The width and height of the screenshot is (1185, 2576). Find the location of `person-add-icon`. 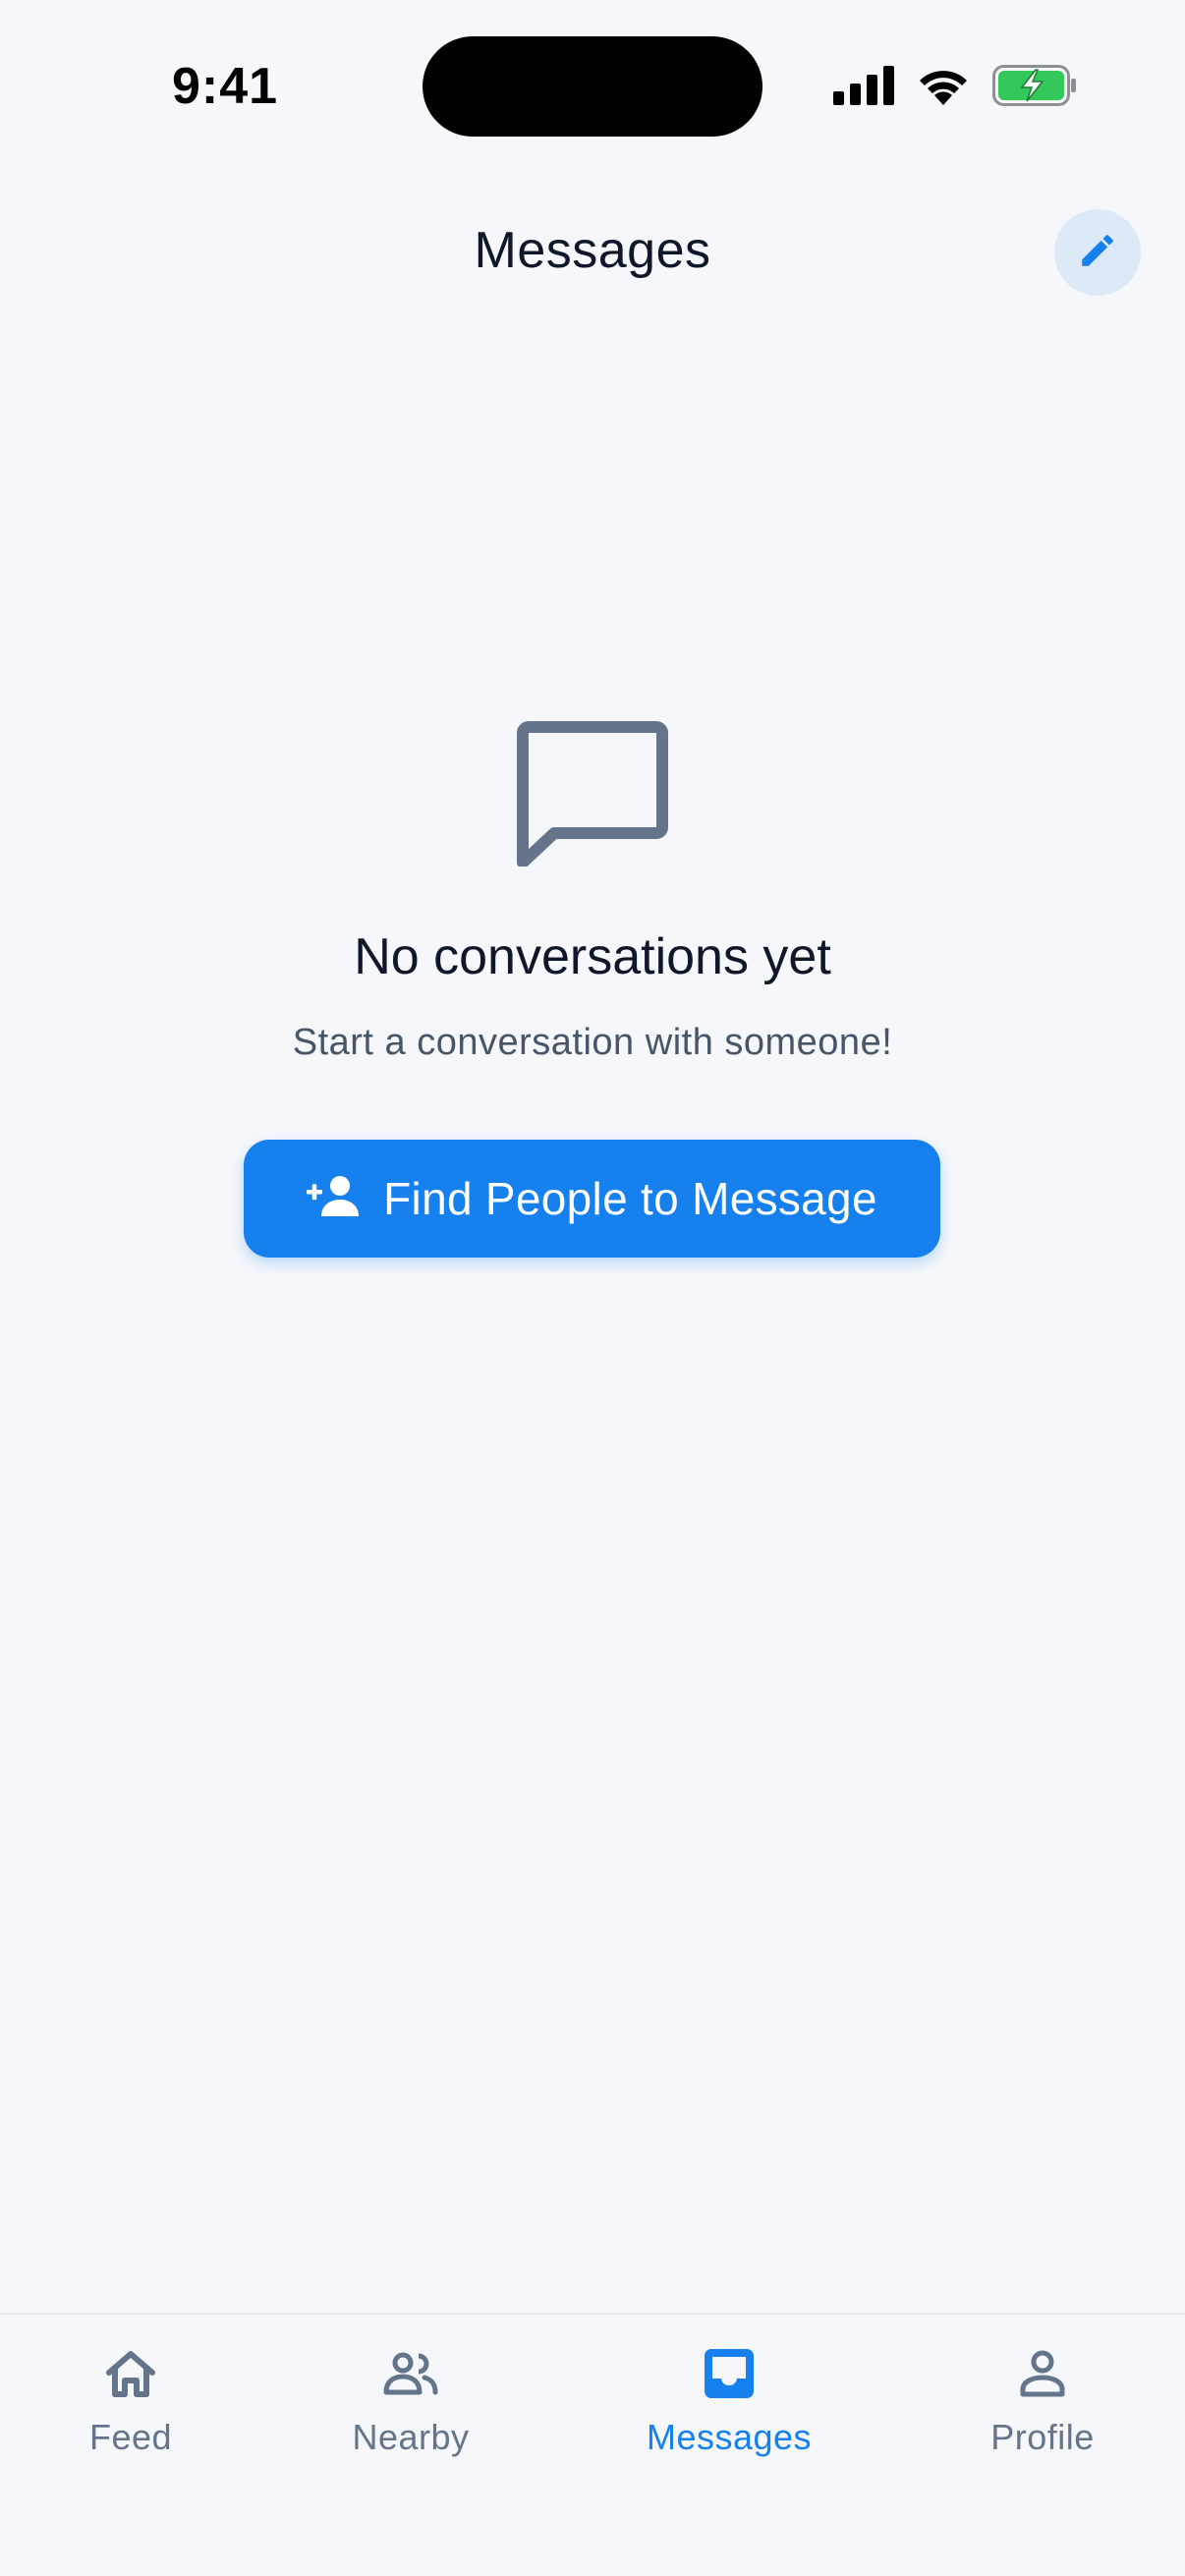

person-add-icon is located at coordinates (335, 1199).